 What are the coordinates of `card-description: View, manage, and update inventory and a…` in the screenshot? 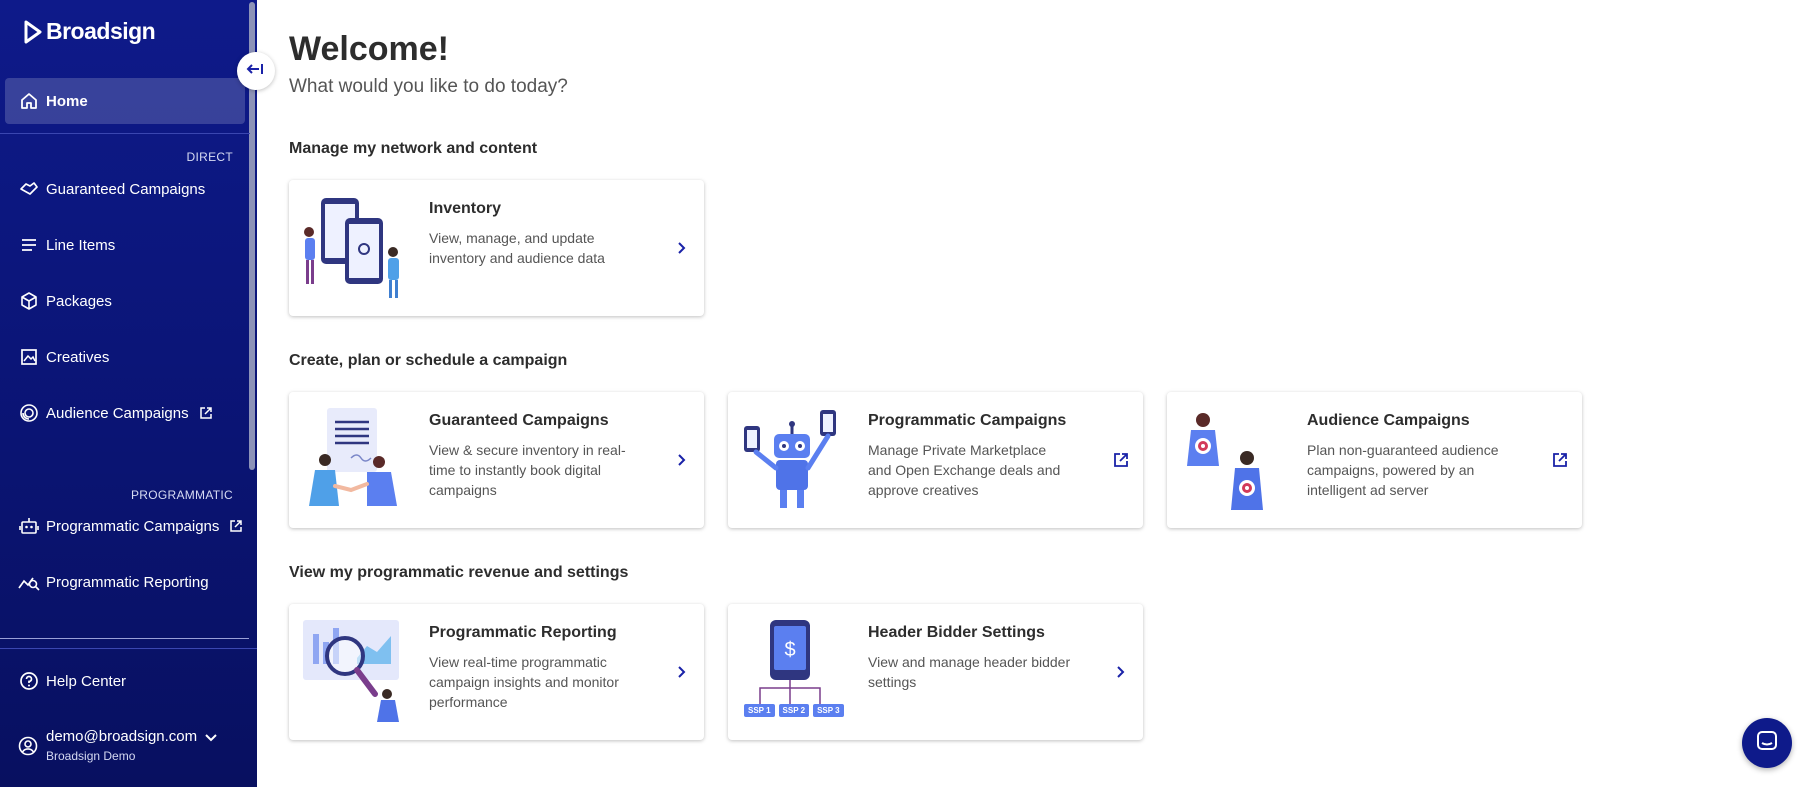 It's located at (517, 248).